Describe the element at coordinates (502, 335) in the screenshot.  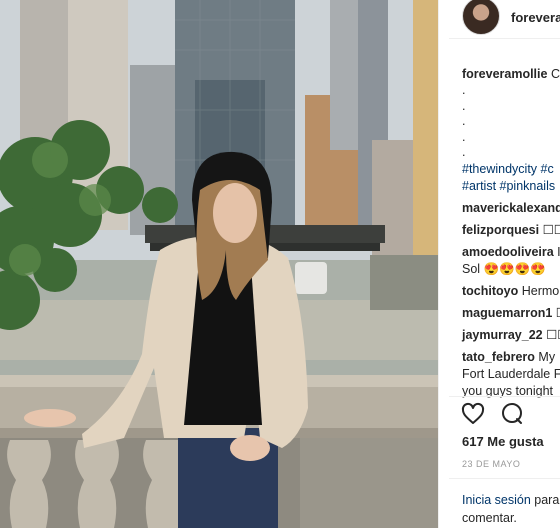
I see `comment-username: jaymurray_22` at that location.